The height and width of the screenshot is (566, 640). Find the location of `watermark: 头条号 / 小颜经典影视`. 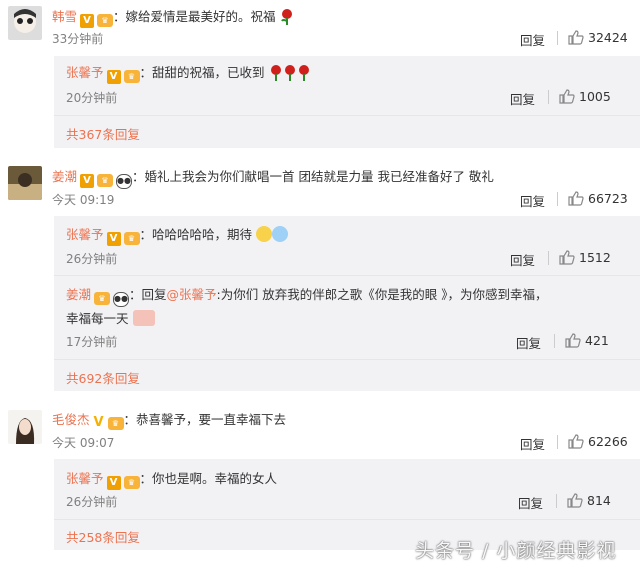

watermark: 头条号 / 小颜经典影视 is located at coordinates (516, 551).